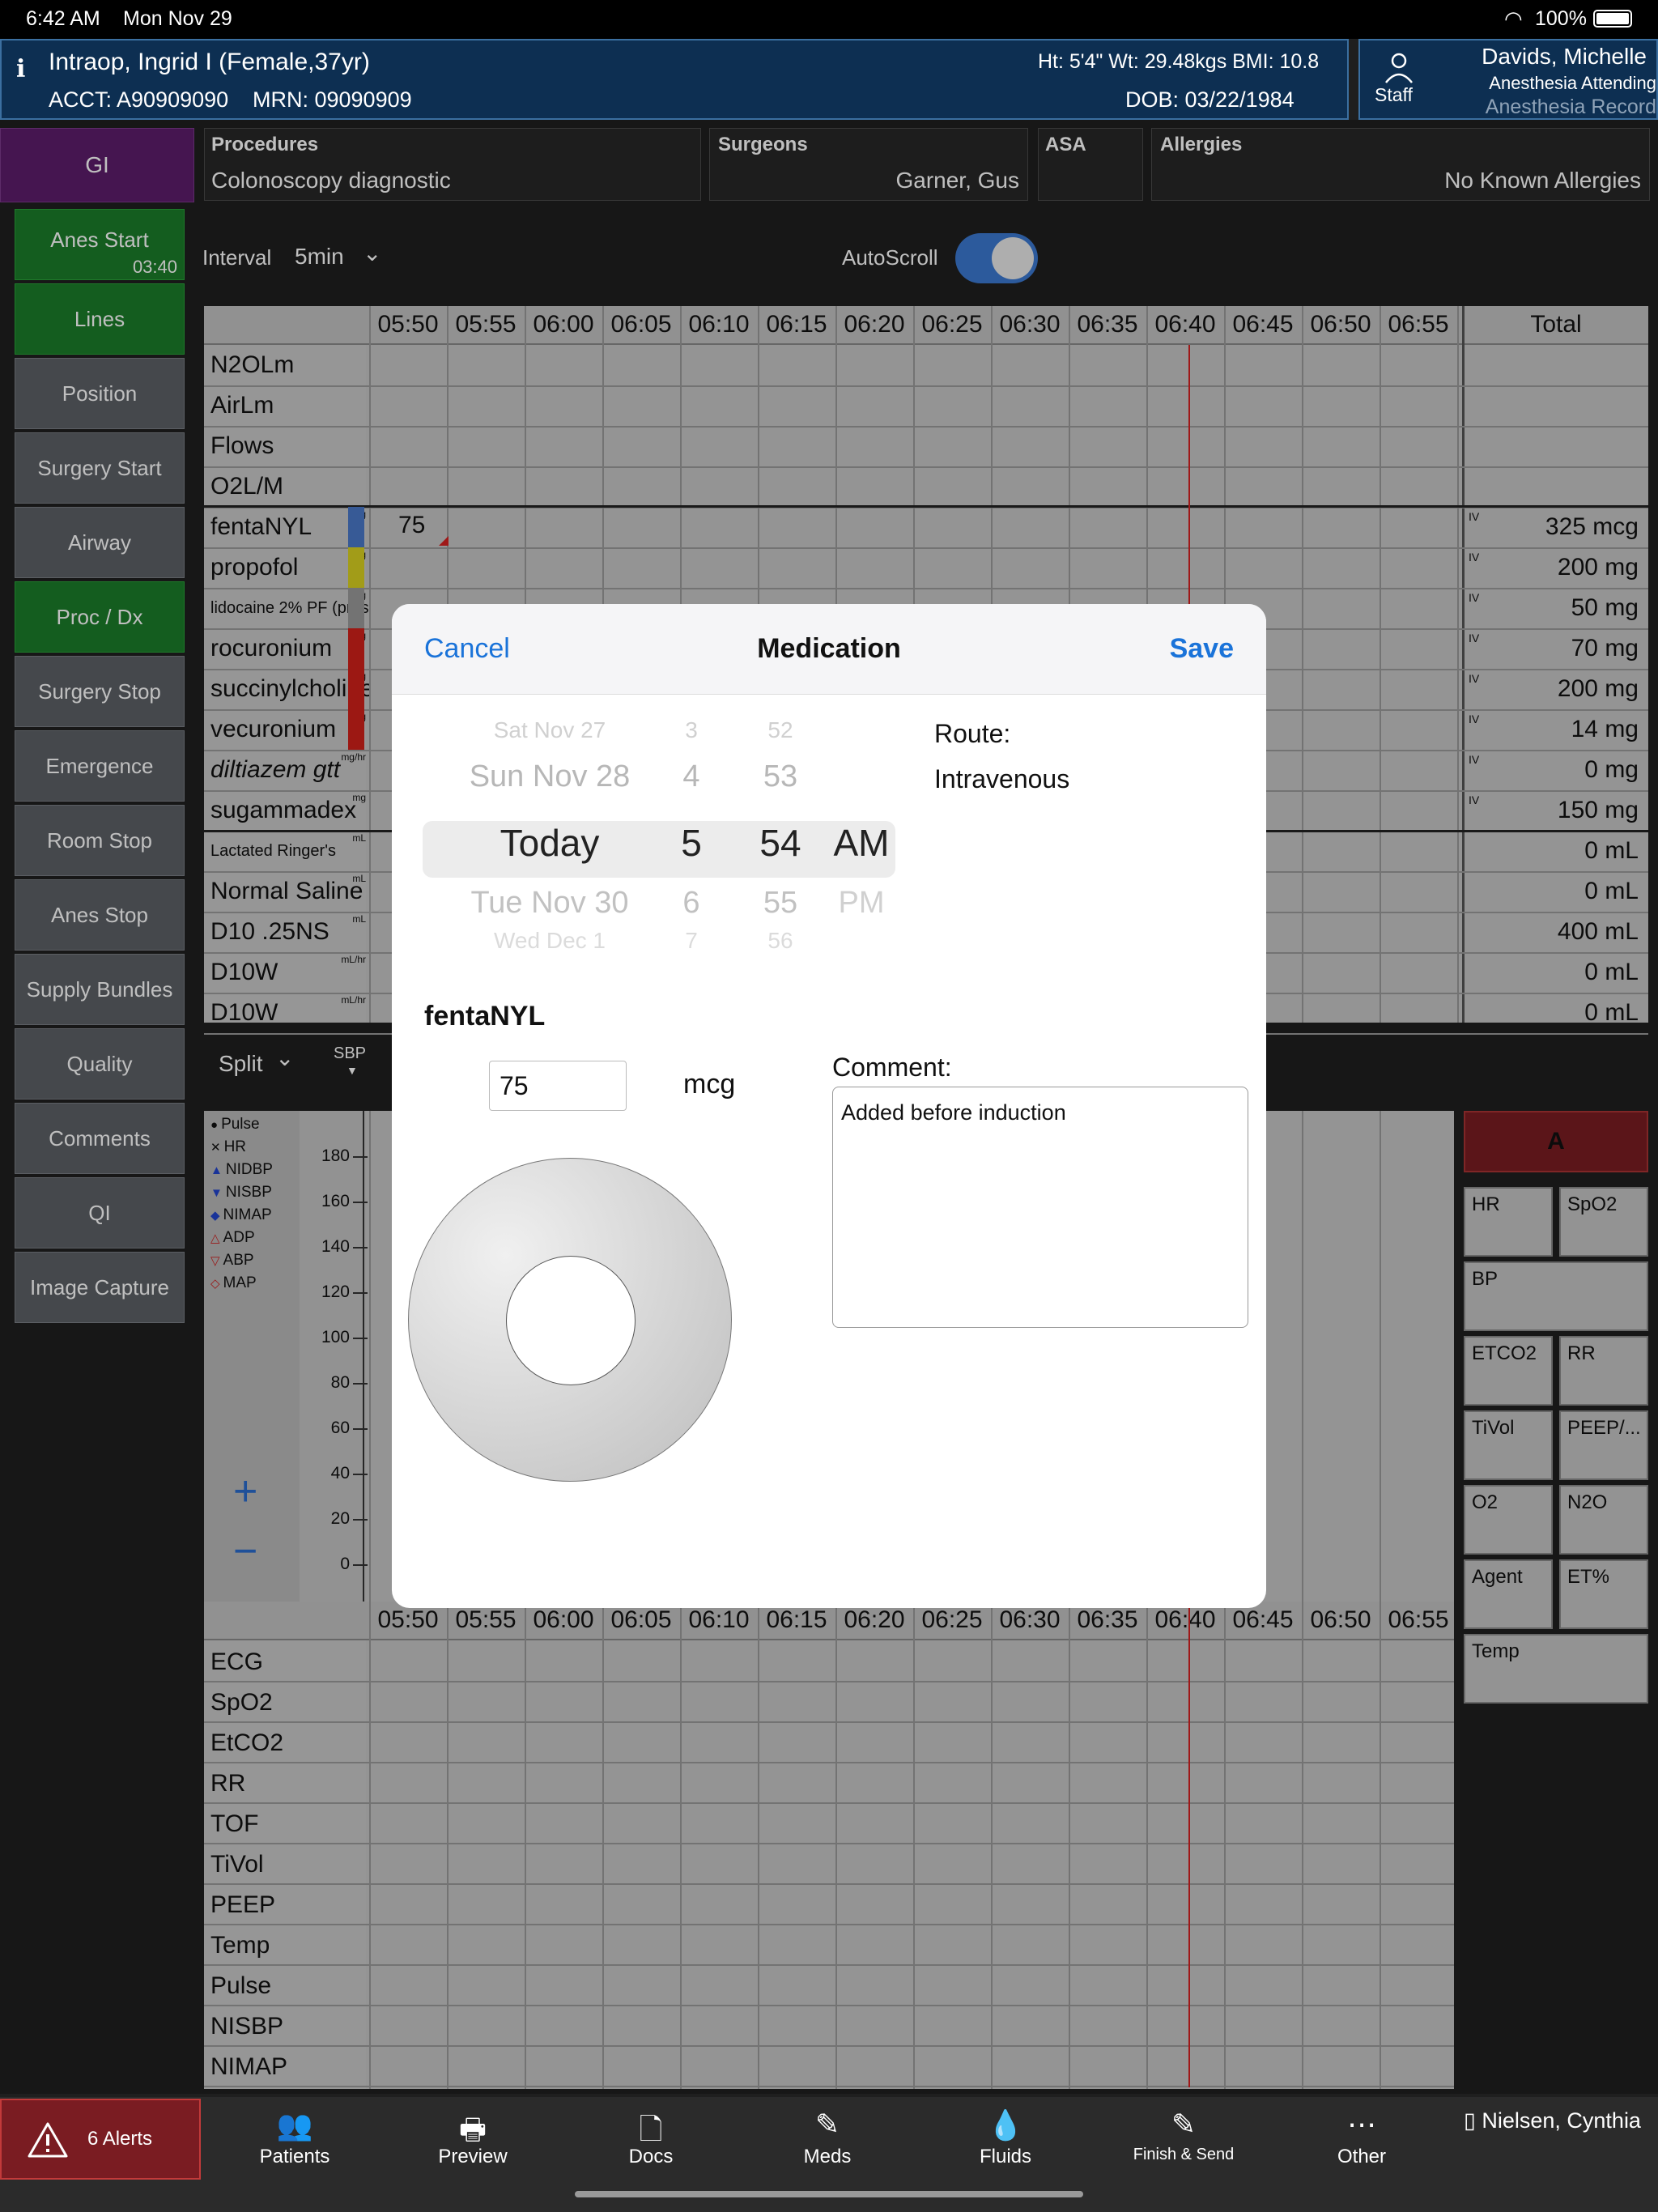 The image size is (1658, 2212). What do you see at coordinates (829, 2194) in the screenshot?
I see `home-indicator` at bounding box center [829, 2194].